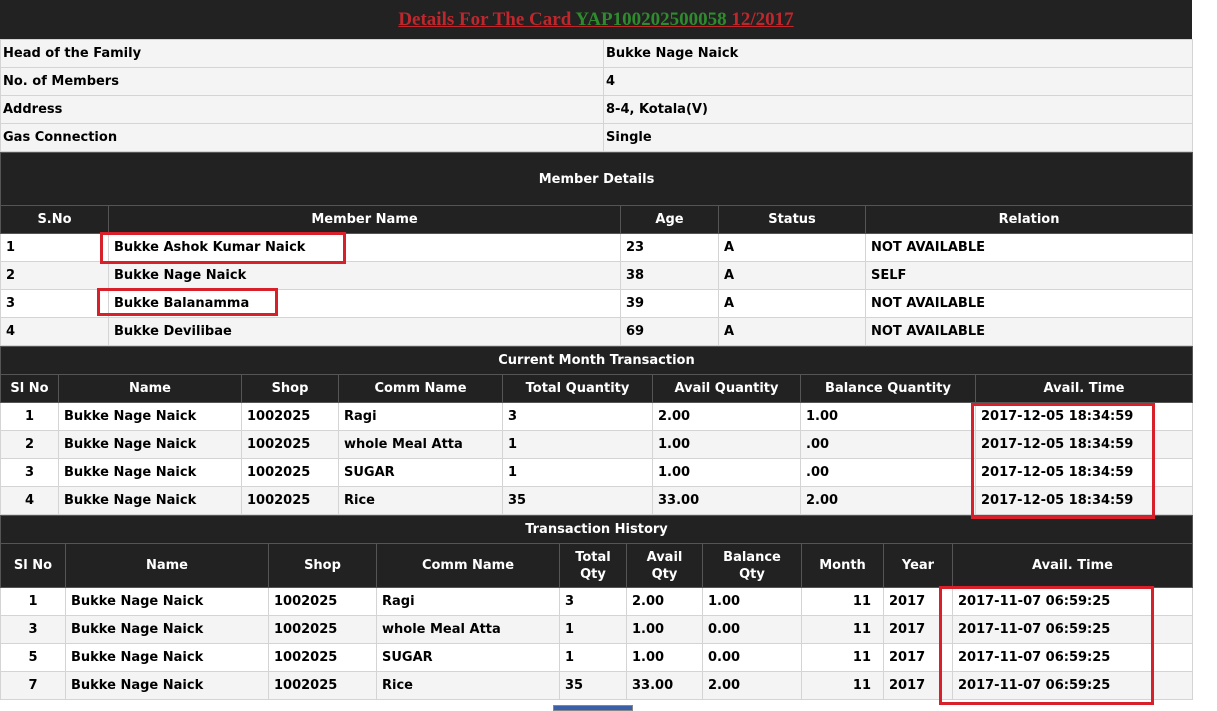 The image size is (1217, 711). Describe the element at coordinates (669, 247) in the screenshot. I see `cell: 23` at that location.